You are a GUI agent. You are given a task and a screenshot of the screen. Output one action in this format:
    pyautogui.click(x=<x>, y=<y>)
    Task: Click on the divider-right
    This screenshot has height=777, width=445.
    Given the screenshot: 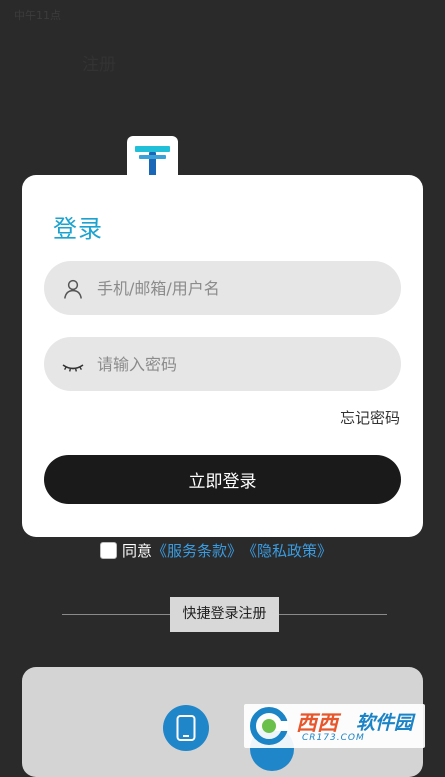 What is the action you would take?
    pyautogui.click(x=333, y=614)
    